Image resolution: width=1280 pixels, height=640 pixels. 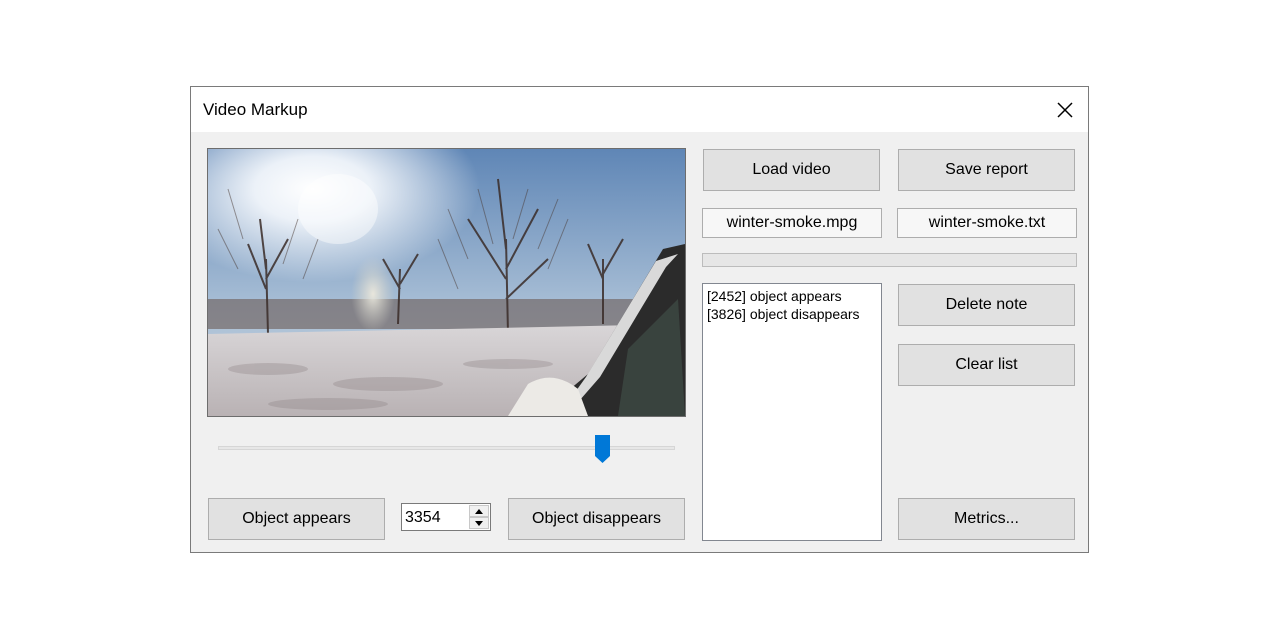 What do you see at coordinates (986, 305) in the screenshot?
I see `delete-note-button: Delete note` at bounding box center [986, 305].